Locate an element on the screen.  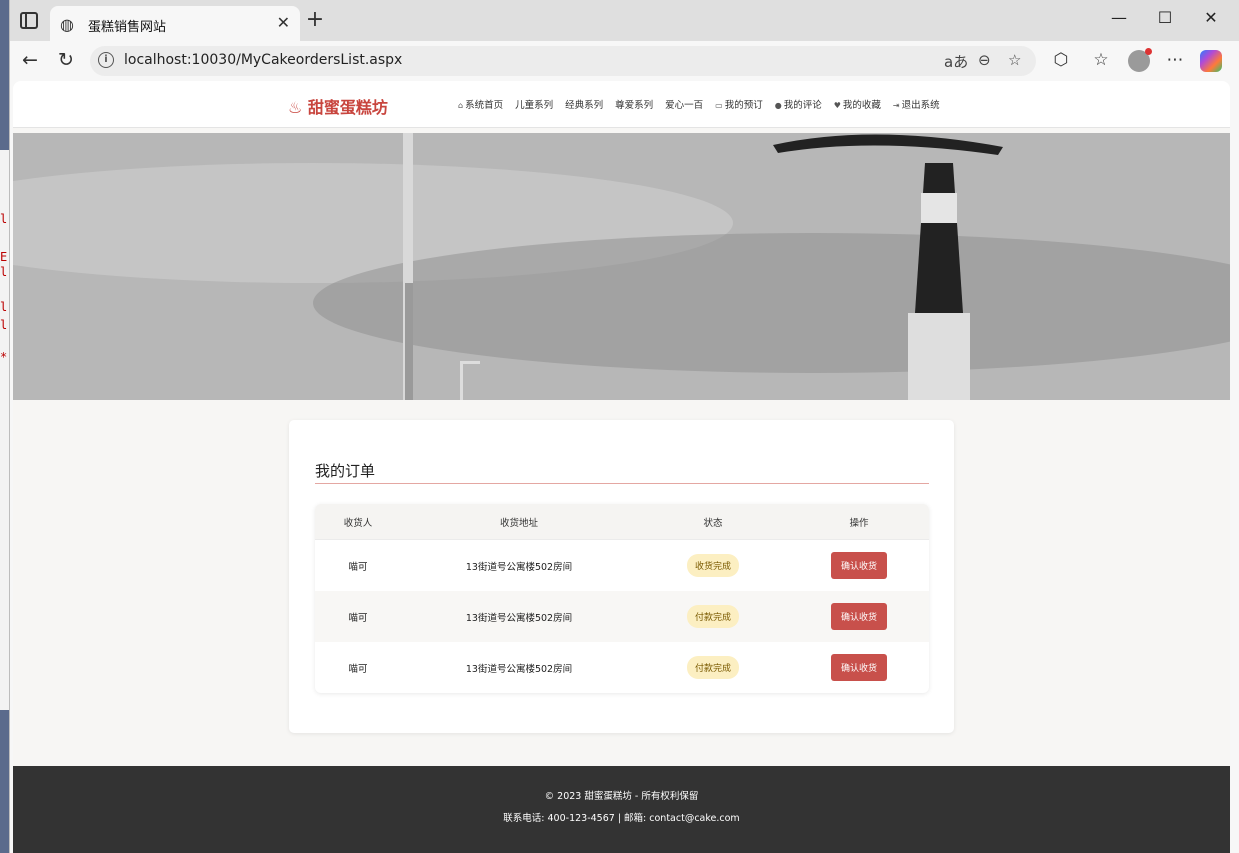
close-window-icon: ✕ is located at coordinates (1211, 17).